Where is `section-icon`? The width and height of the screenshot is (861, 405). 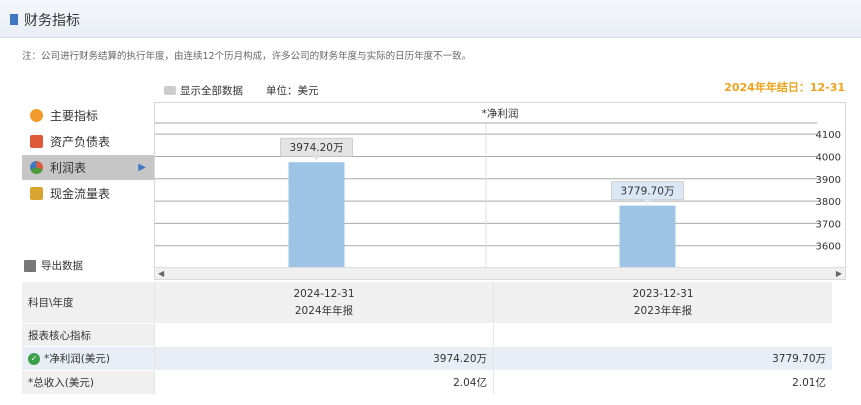 section-icon is located at coordinates (14, 19).